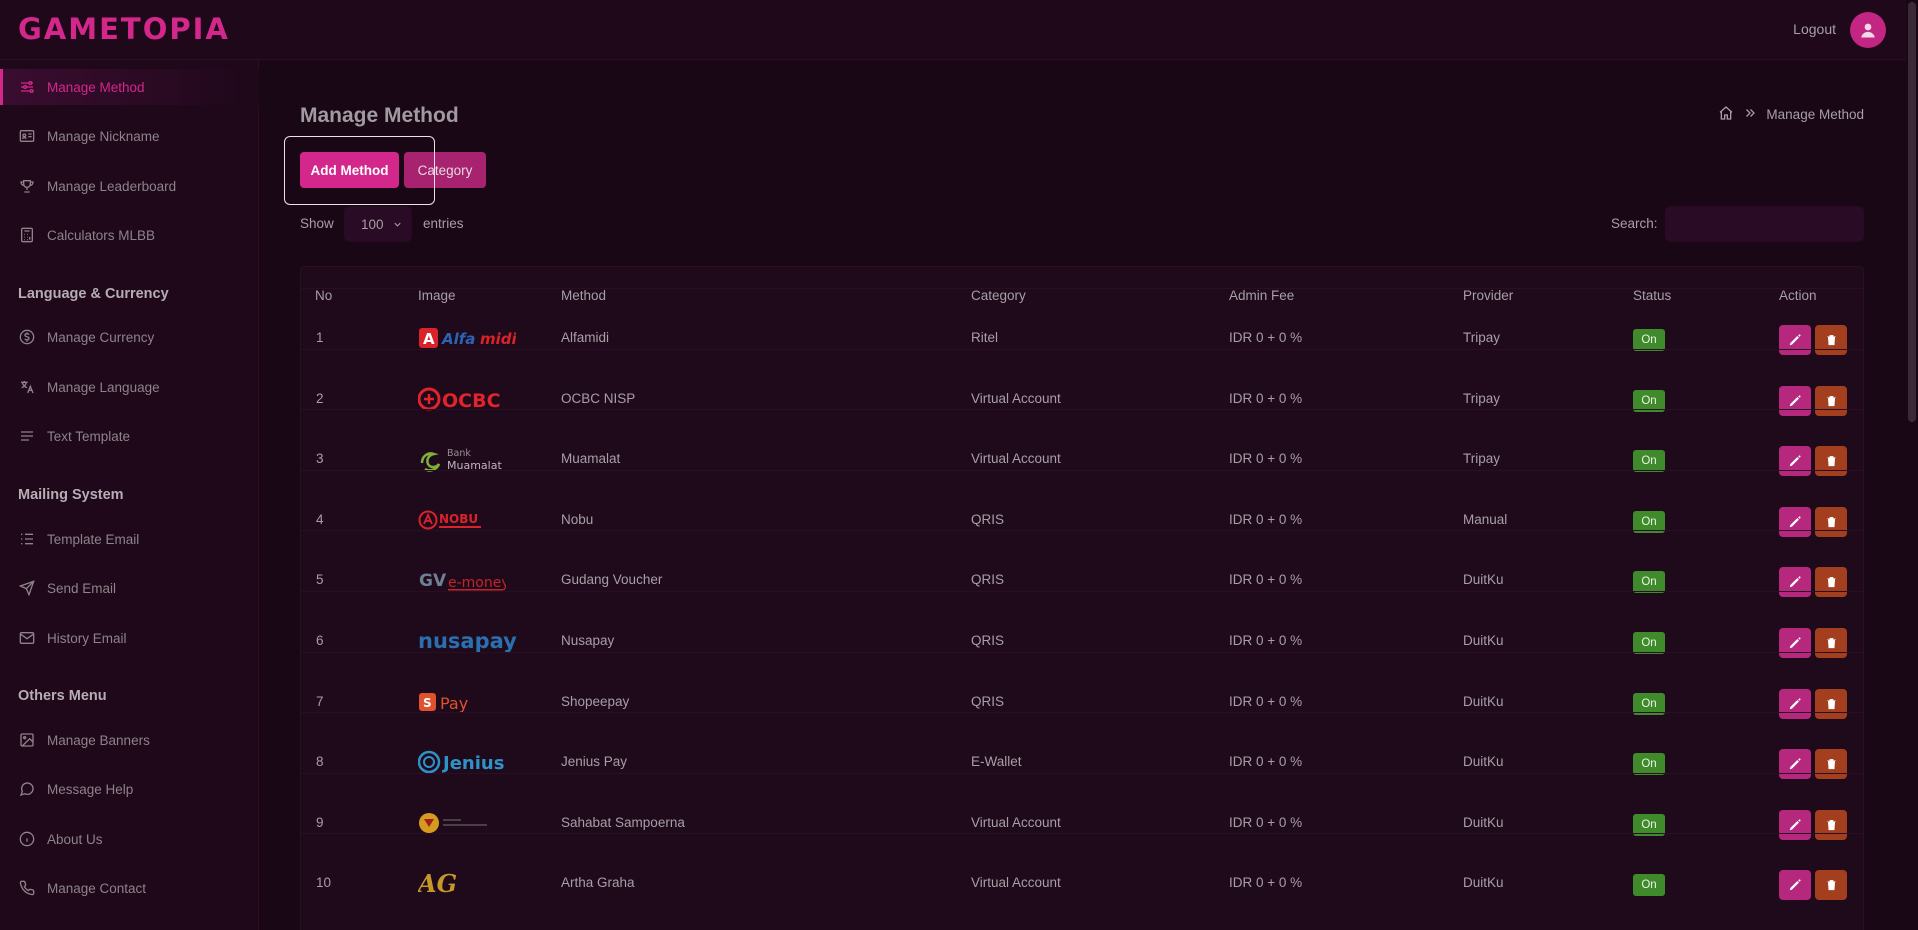 The width and height of the screenshot is (1918, 930). What do you see at coordinates (129, 888) in the screenshot?
I see `sidebar-item-manage-contact: Manage Contact` at bounding box center [129, 888].